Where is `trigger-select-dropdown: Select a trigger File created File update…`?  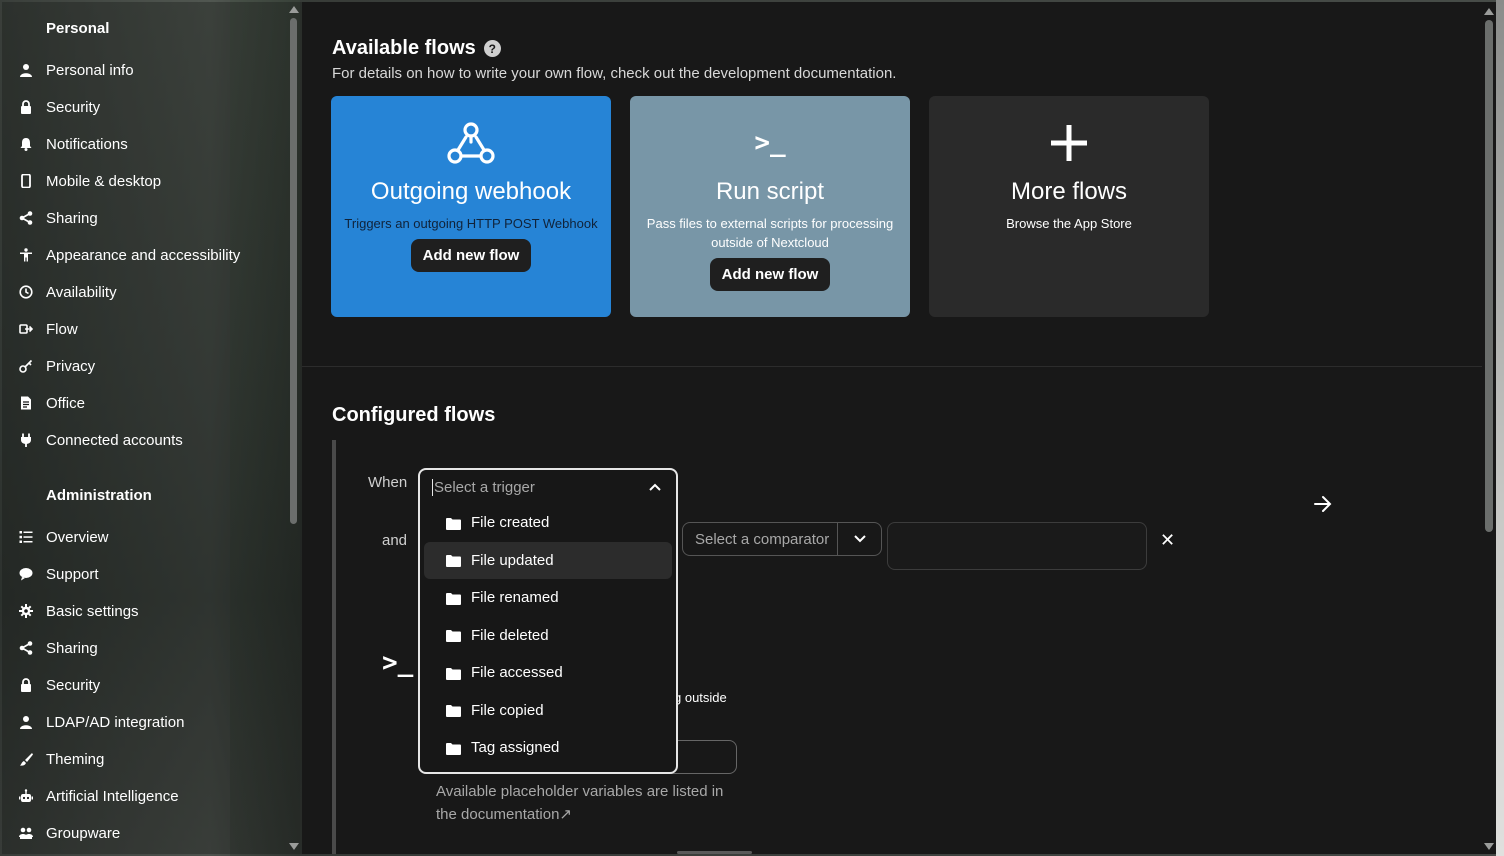 trigger-select-dropdown: Select a trigger File created File update… is located at coordinates (548, 621).